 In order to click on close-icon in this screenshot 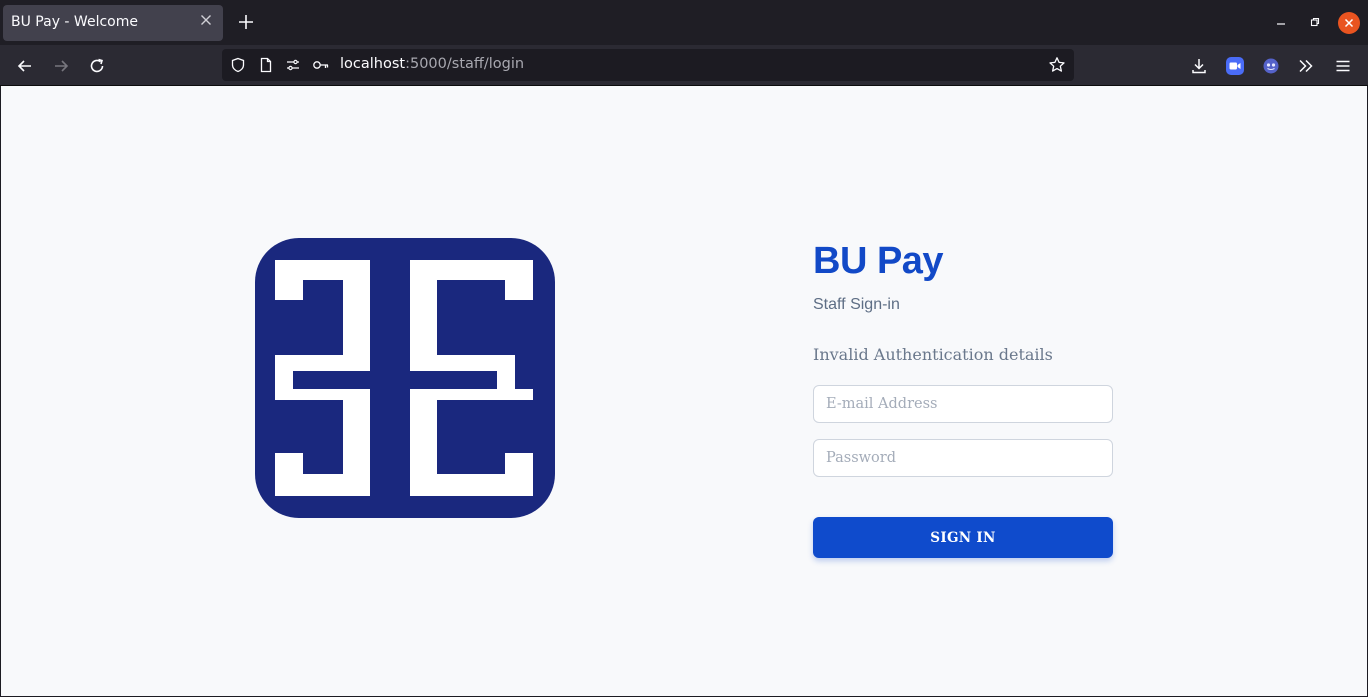, I will do `click(206, 22)`.